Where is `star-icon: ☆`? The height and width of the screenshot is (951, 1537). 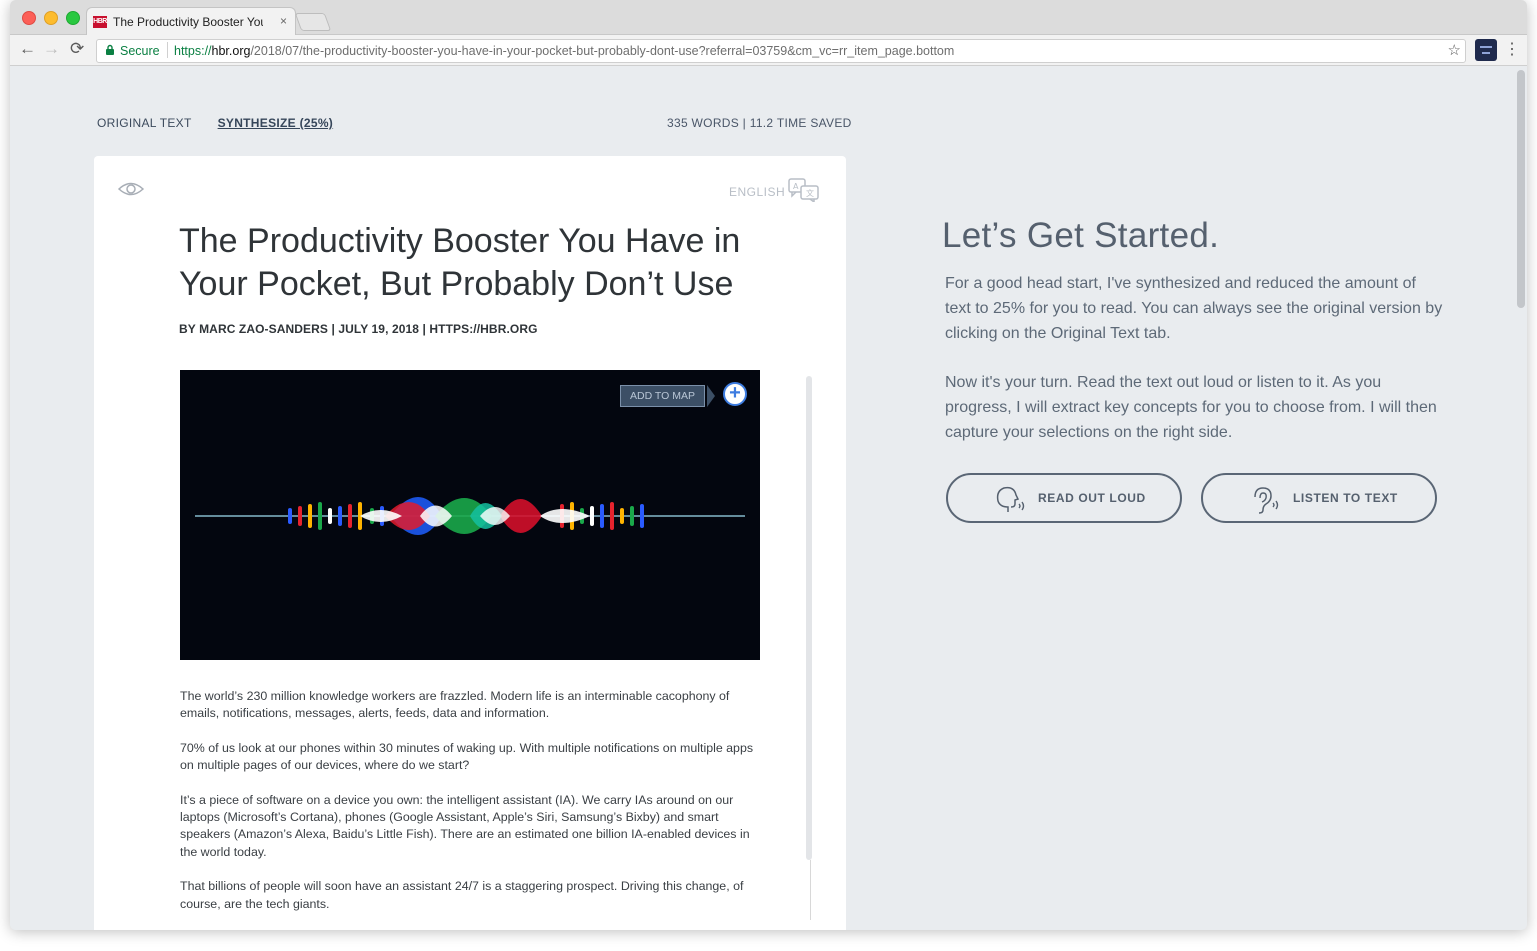 star-icon: ☆ is located at coordinates (1454, 50).